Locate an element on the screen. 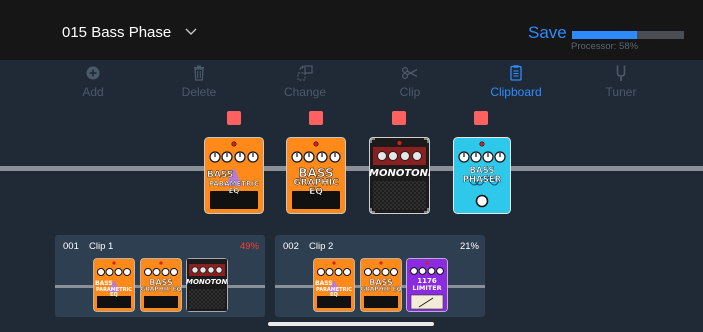  save-button: Save is located at coordinates (547, 33).